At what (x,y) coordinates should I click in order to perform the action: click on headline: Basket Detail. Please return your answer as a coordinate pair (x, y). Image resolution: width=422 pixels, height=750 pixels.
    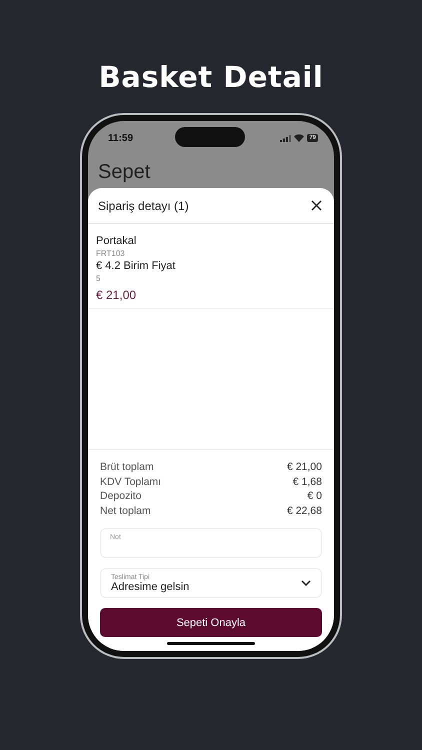
    Looking at the image, I should click on (211, 77).